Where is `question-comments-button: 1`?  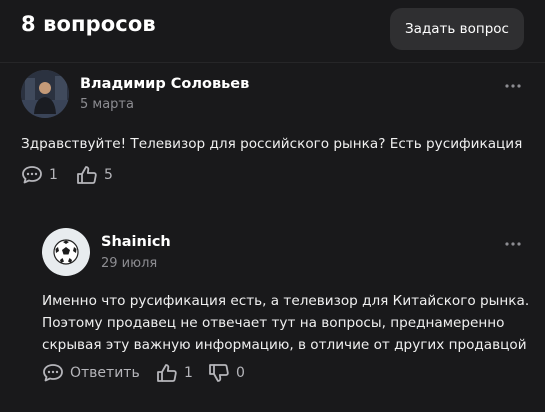 question-comments-button: 1 is located at coordinates (39, 175).